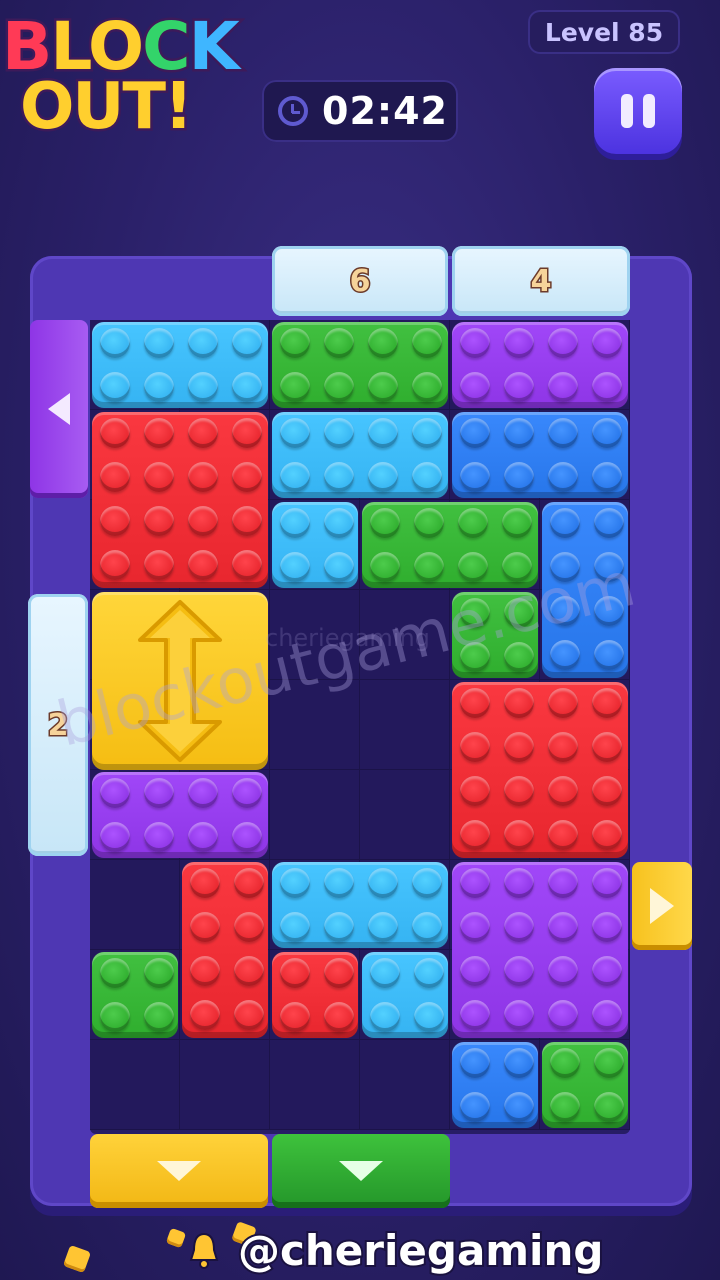  I want to click on yellow-arrow-block, so click(180, 681).